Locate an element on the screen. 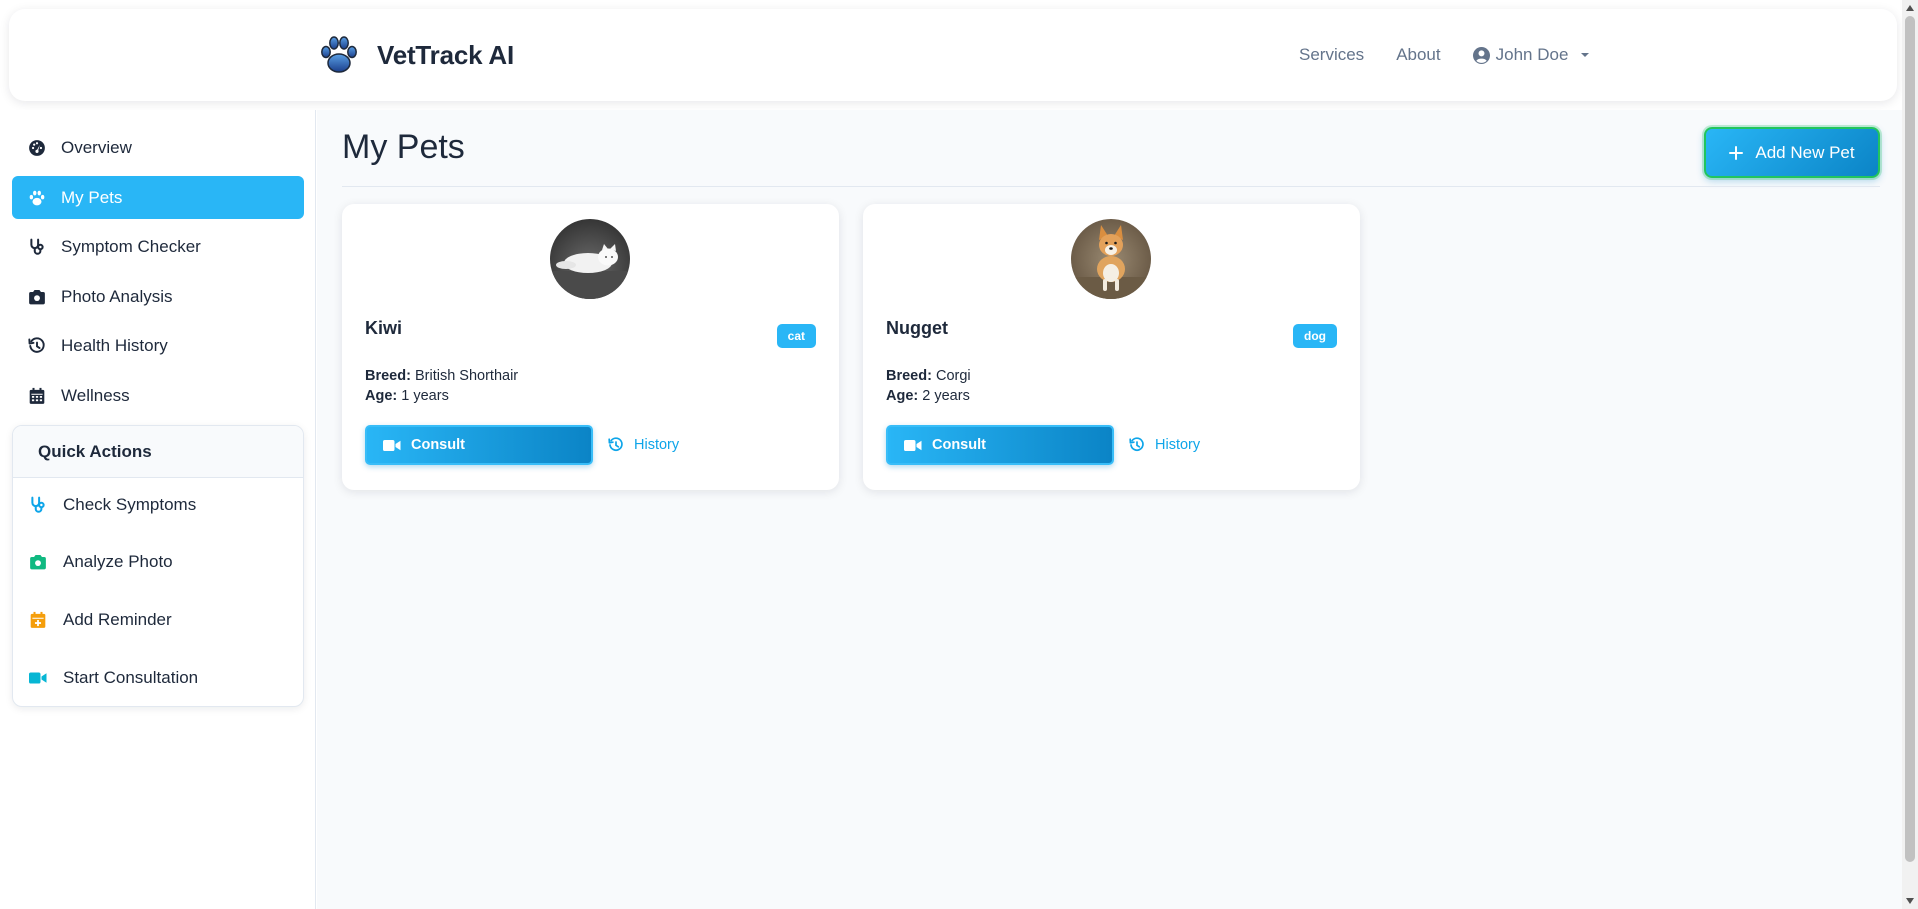  nav-about-link: About is located at coordinates (1418, 55).